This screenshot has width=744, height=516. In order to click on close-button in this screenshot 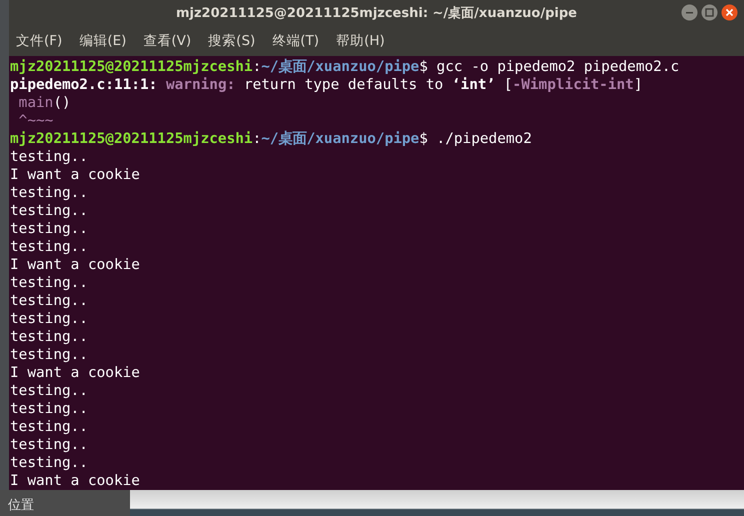, I will do `click(729, 12)`.